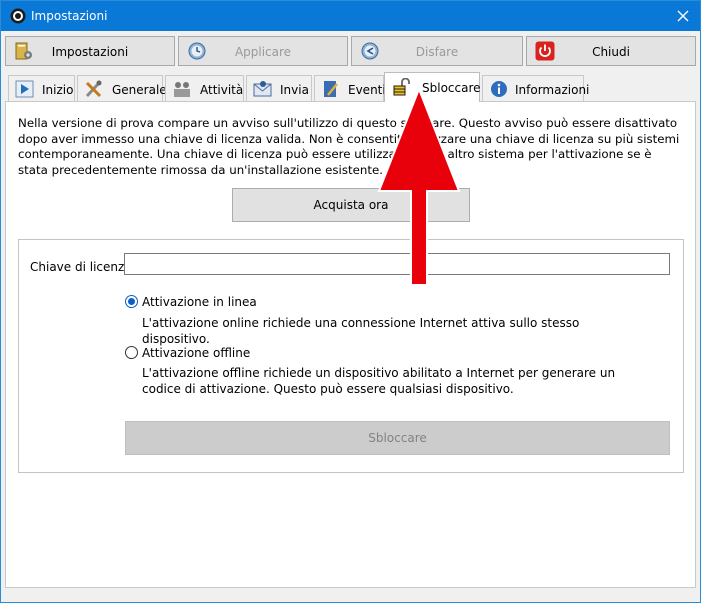 Image resolution: width=701 pixels, height=603 pixels. Describe the element at coordinates (18, 16) in the screenshot. I see `app-icon` at that location.